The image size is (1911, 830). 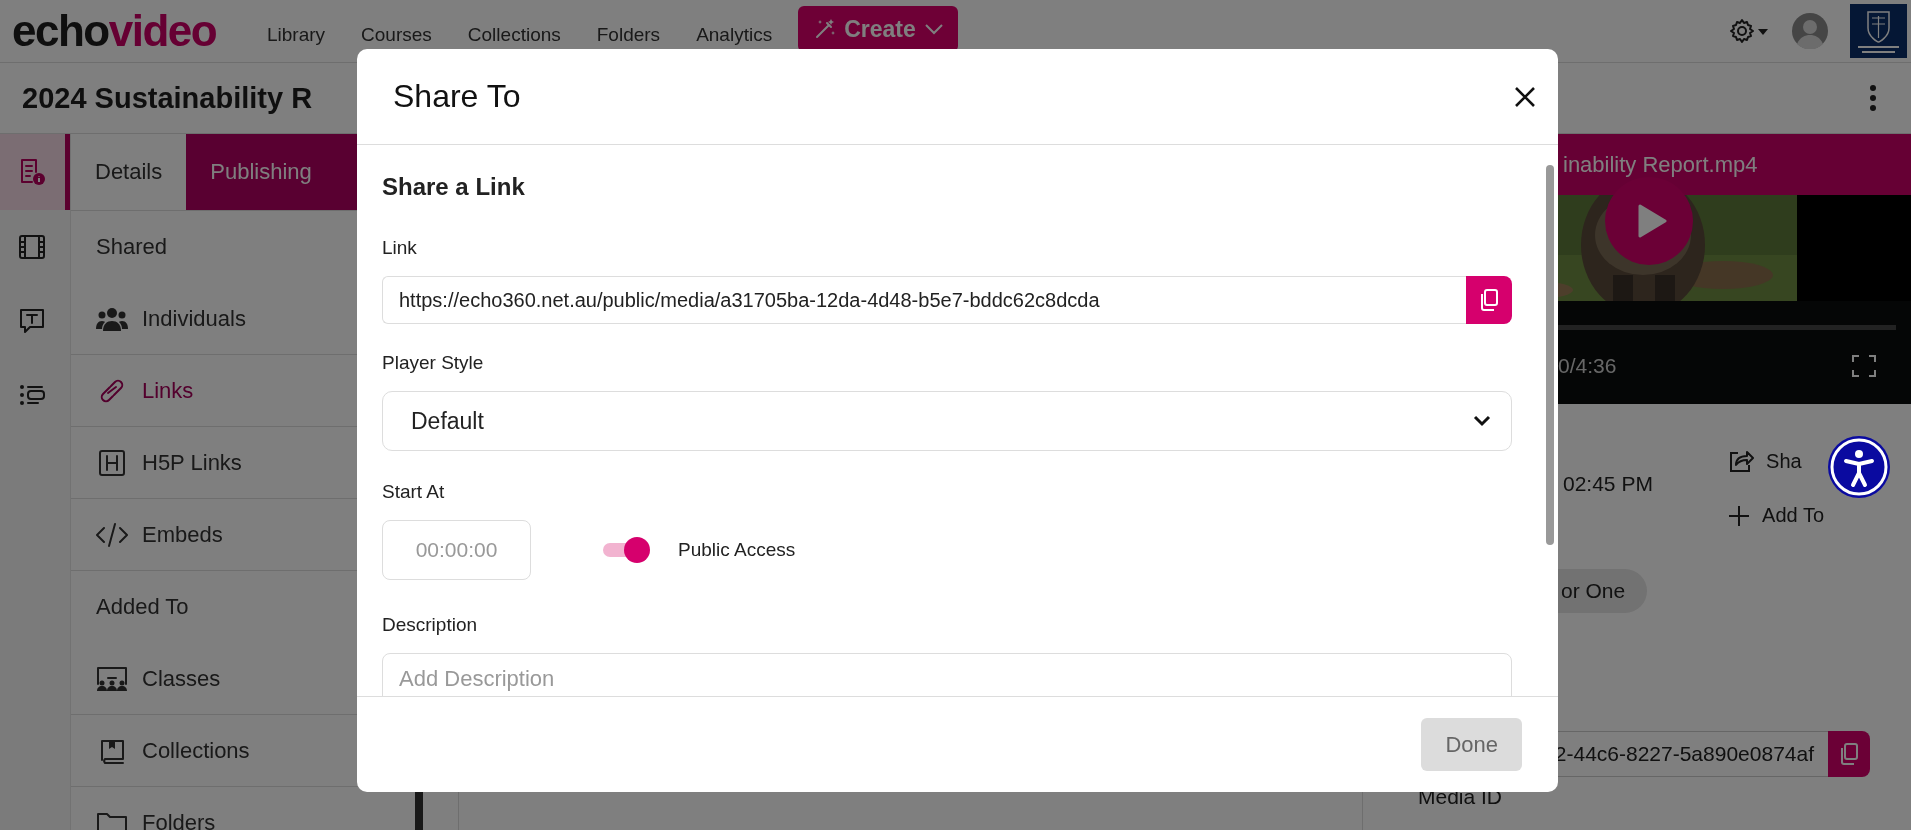 What do you see at coordinates (1750, 31) in the screenshot?
I see `settings-icon` at bounding box center [1750, 31].